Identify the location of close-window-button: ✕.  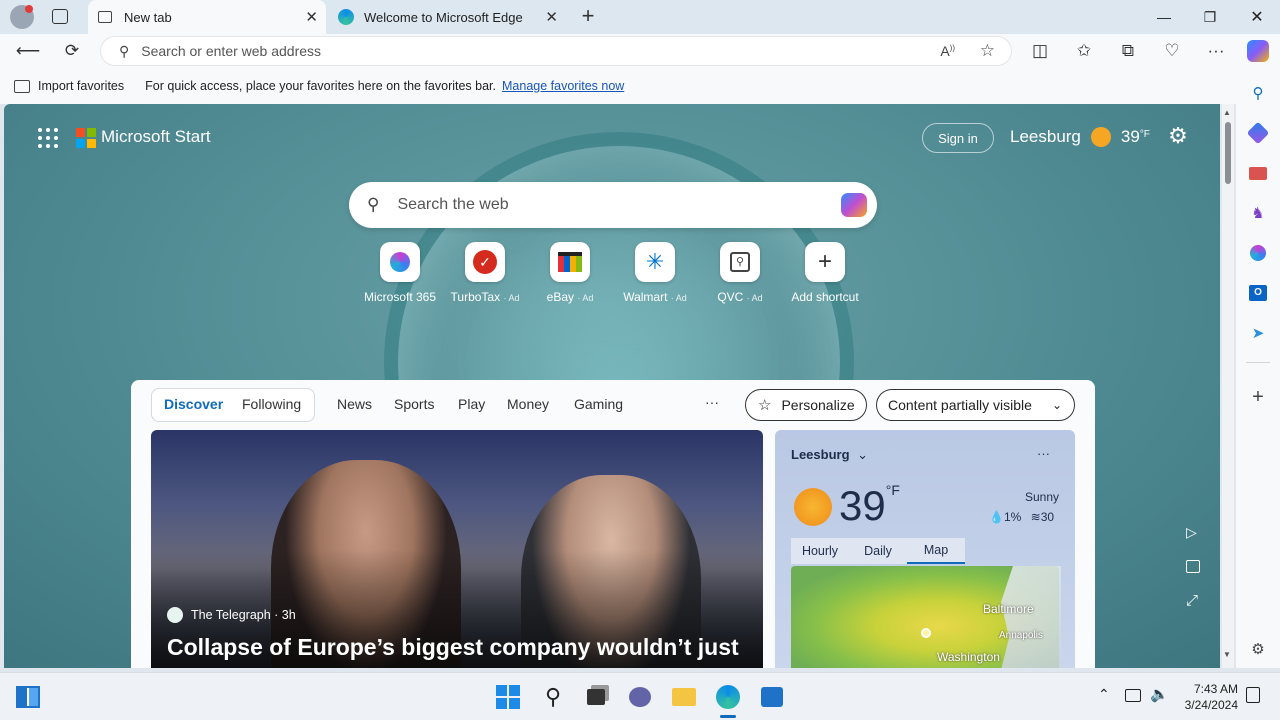
(1257, 17).